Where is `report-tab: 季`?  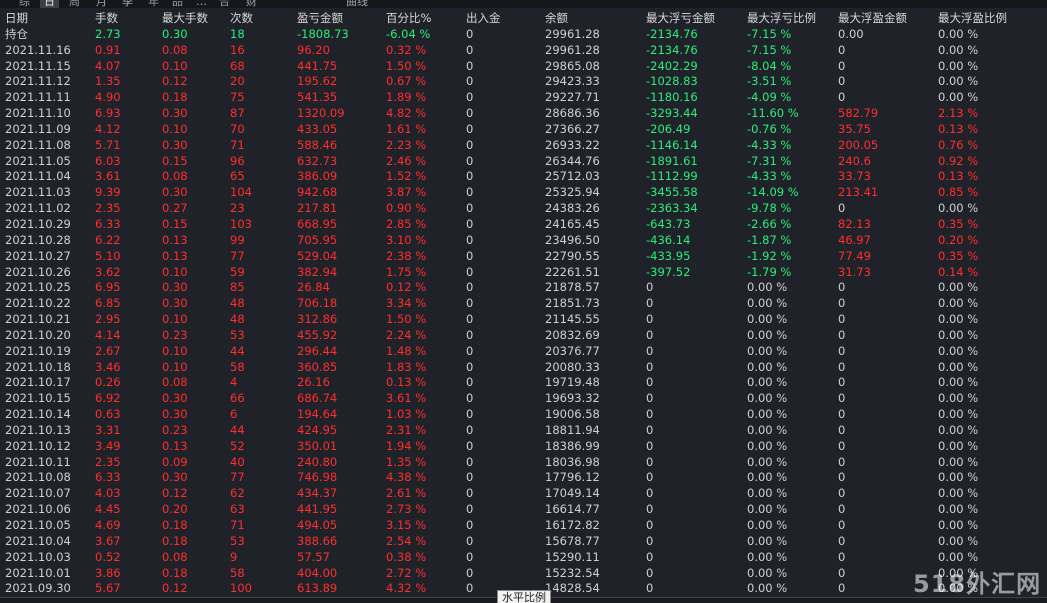
report-tab: 季 is located at coordinates (127, 4).